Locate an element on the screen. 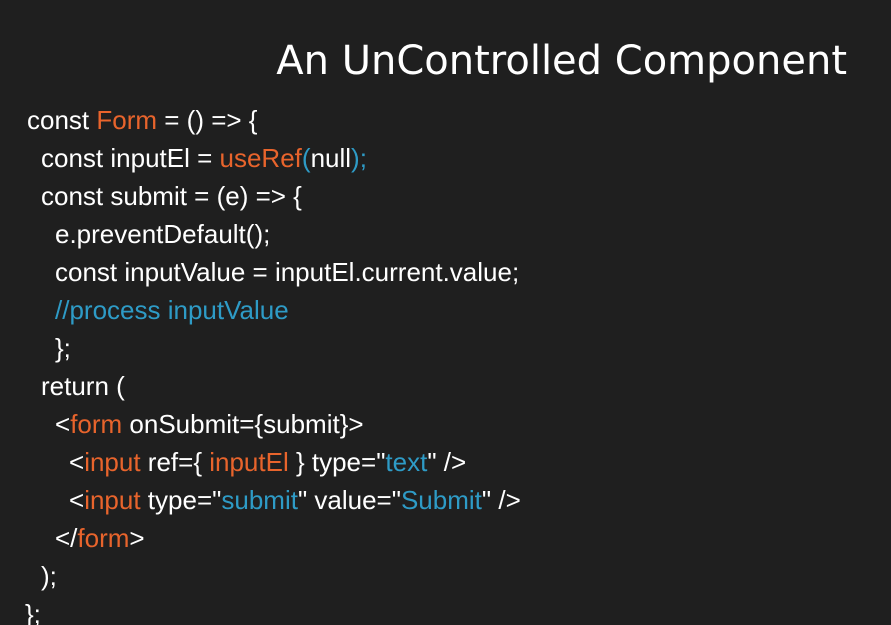 This screenshot has height=625, width=891. code-line: e.preventDefault(); is located at coordinates (274, 234).